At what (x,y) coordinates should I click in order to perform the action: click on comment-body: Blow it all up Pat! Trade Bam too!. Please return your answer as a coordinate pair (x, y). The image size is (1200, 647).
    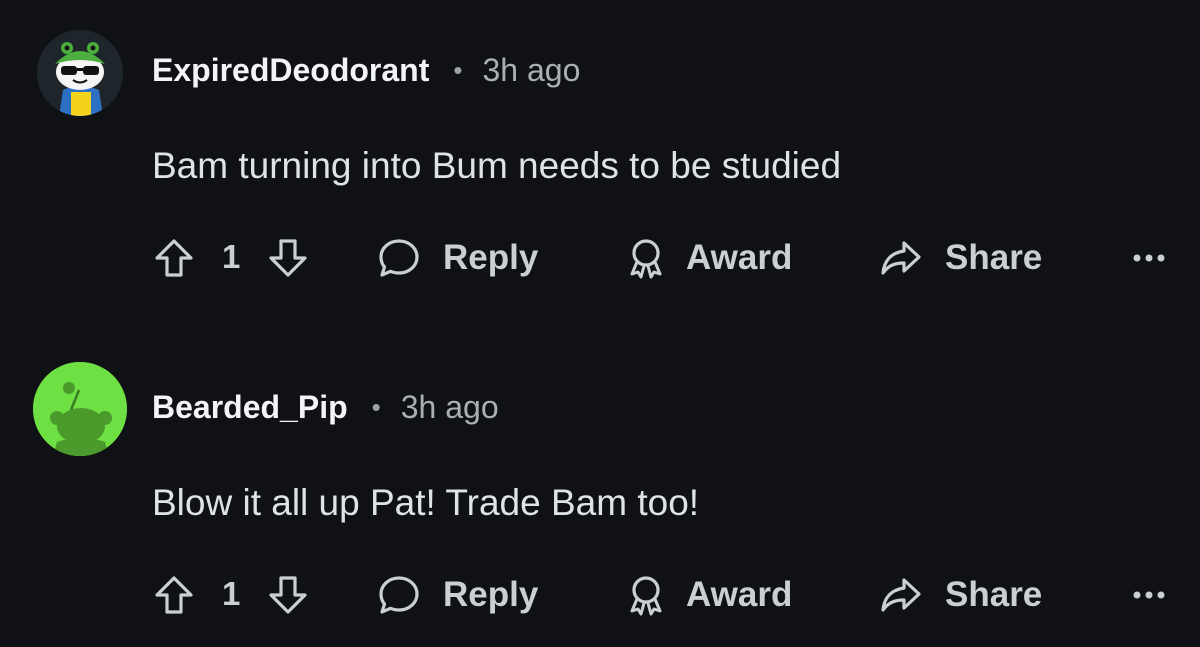
    Looking at the image, I should click on (426, 502).